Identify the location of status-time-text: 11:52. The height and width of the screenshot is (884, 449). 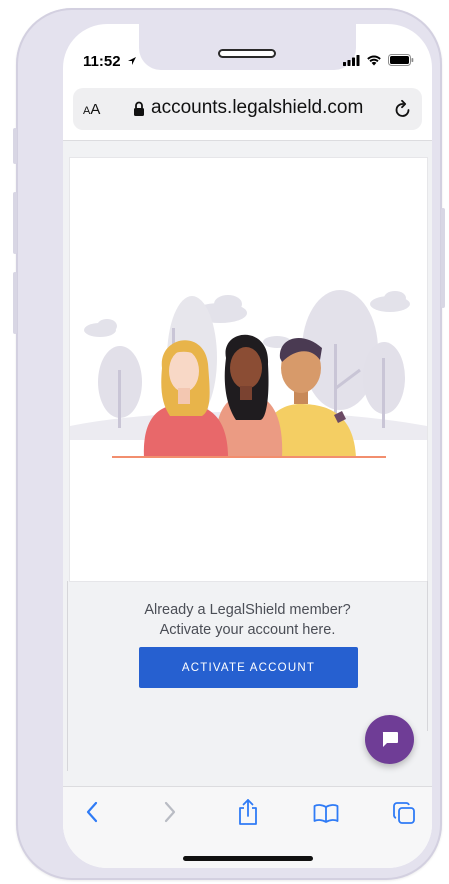
(102, 61).